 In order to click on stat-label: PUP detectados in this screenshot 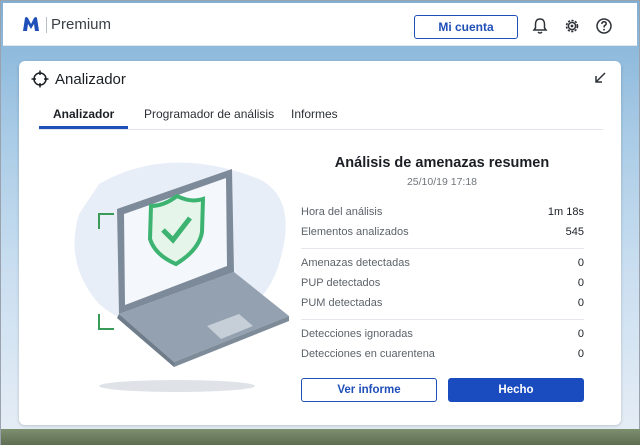, I will do `click(341, 283)`.